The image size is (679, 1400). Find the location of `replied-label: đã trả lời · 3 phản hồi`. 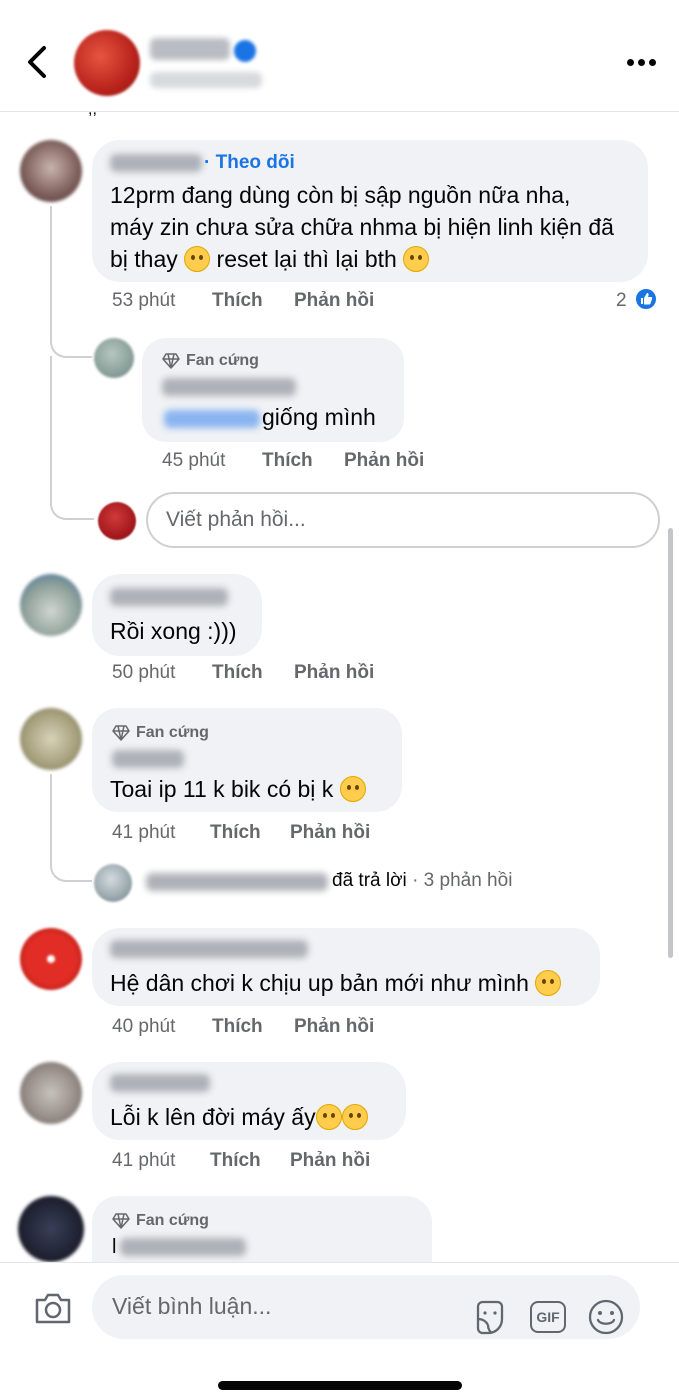

replied-label: đã trả lời · 3 phản hồi is located at coordinates (422, 881).